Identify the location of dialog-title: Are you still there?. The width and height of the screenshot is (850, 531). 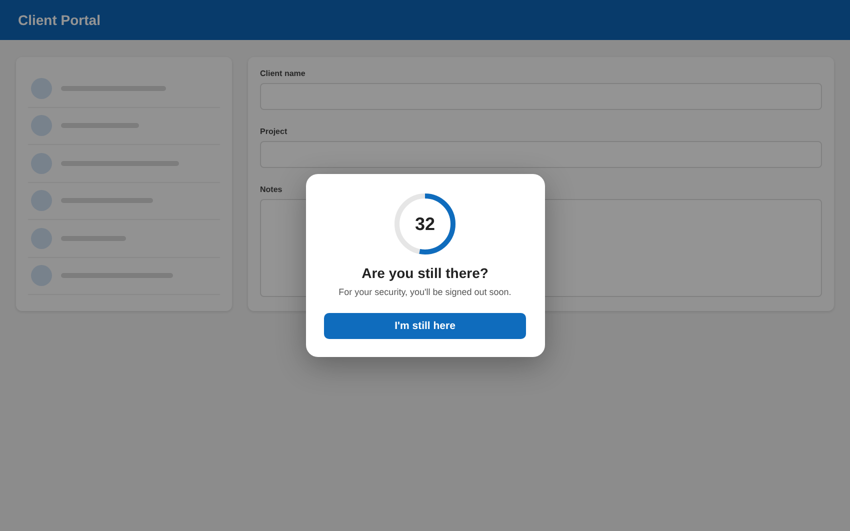
(425, 273).